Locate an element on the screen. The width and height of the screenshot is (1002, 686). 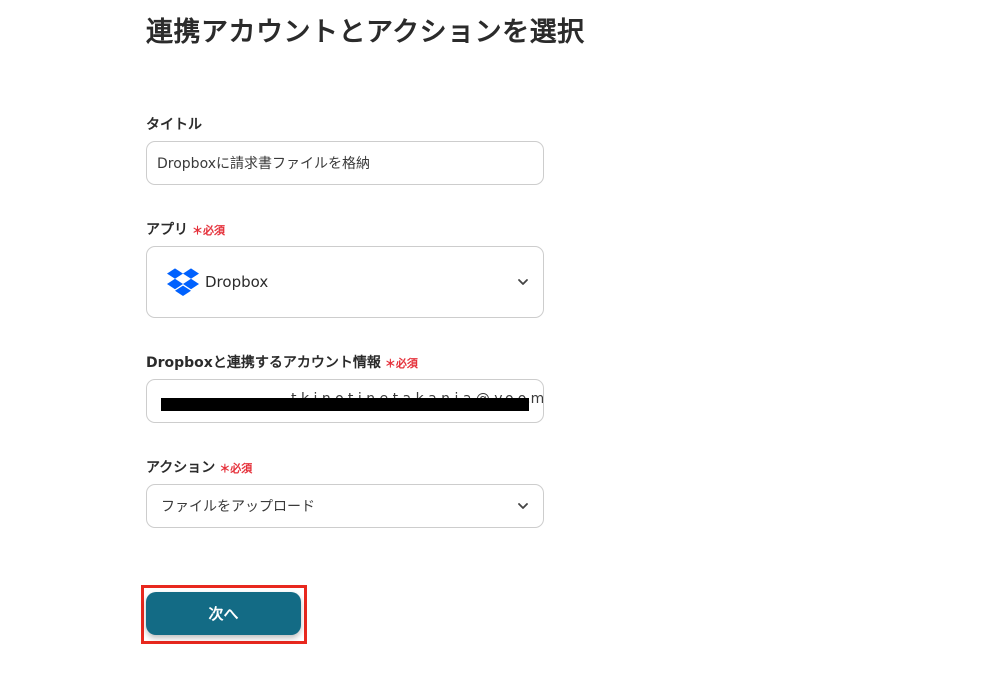
title-label-text: タイトル is located at coordinates (174, 125).